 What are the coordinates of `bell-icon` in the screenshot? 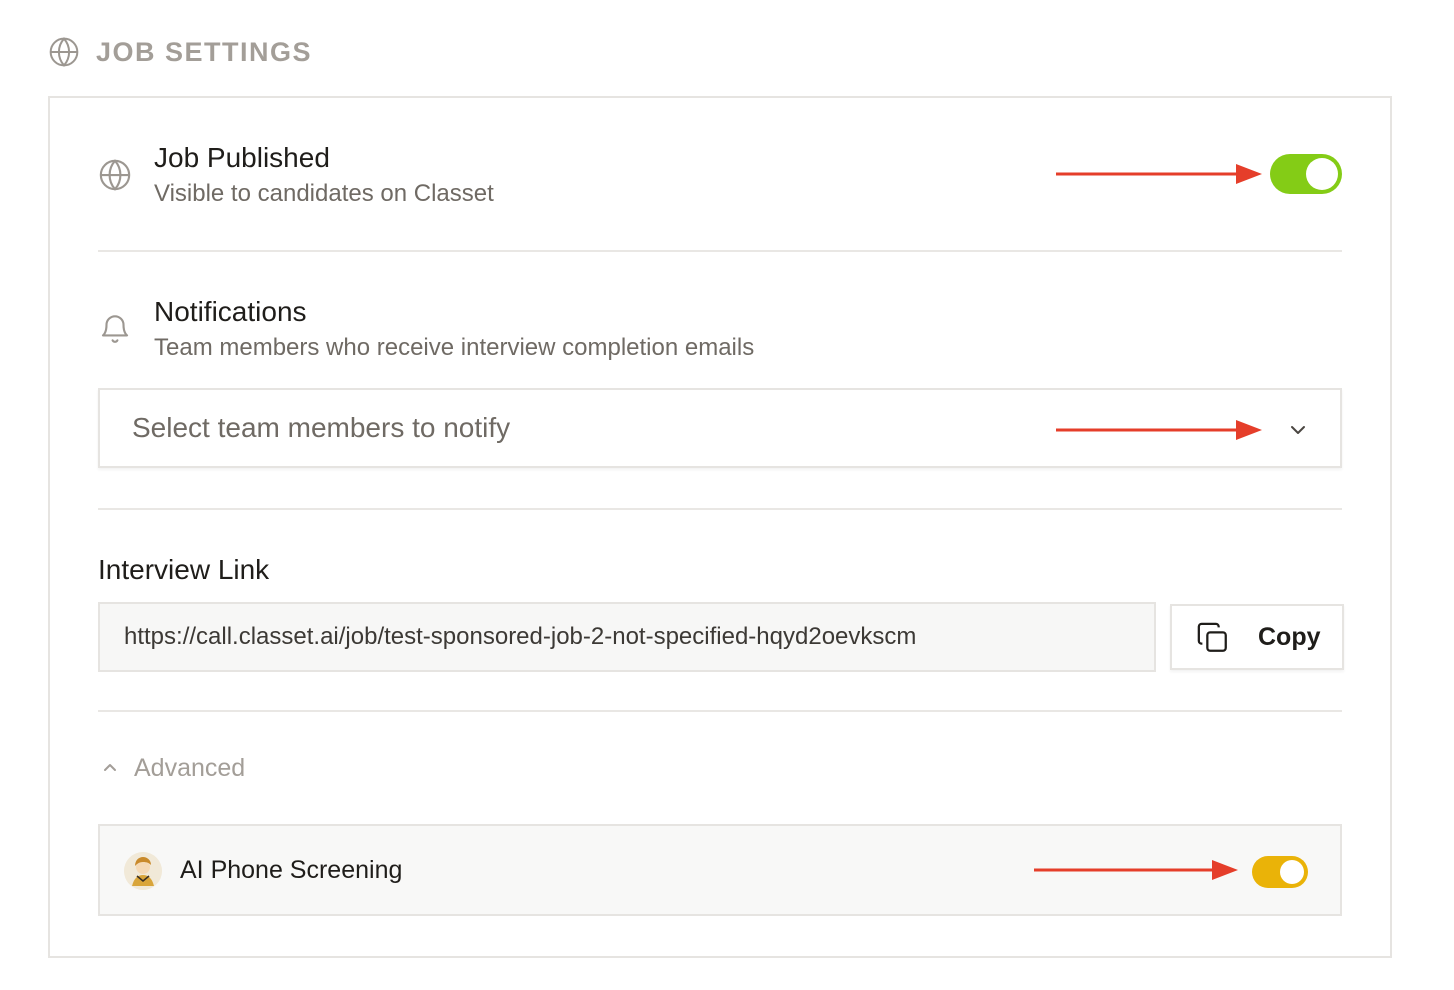 It's located at (115, 329).